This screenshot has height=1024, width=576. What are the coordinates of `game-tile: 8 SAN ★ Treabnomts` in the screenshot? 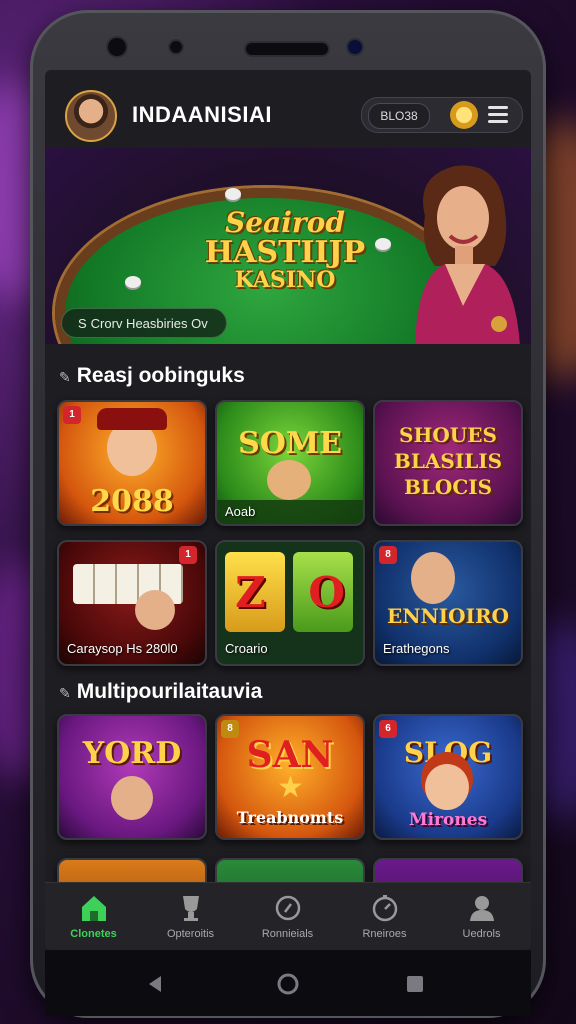 It's located at (290, 777).